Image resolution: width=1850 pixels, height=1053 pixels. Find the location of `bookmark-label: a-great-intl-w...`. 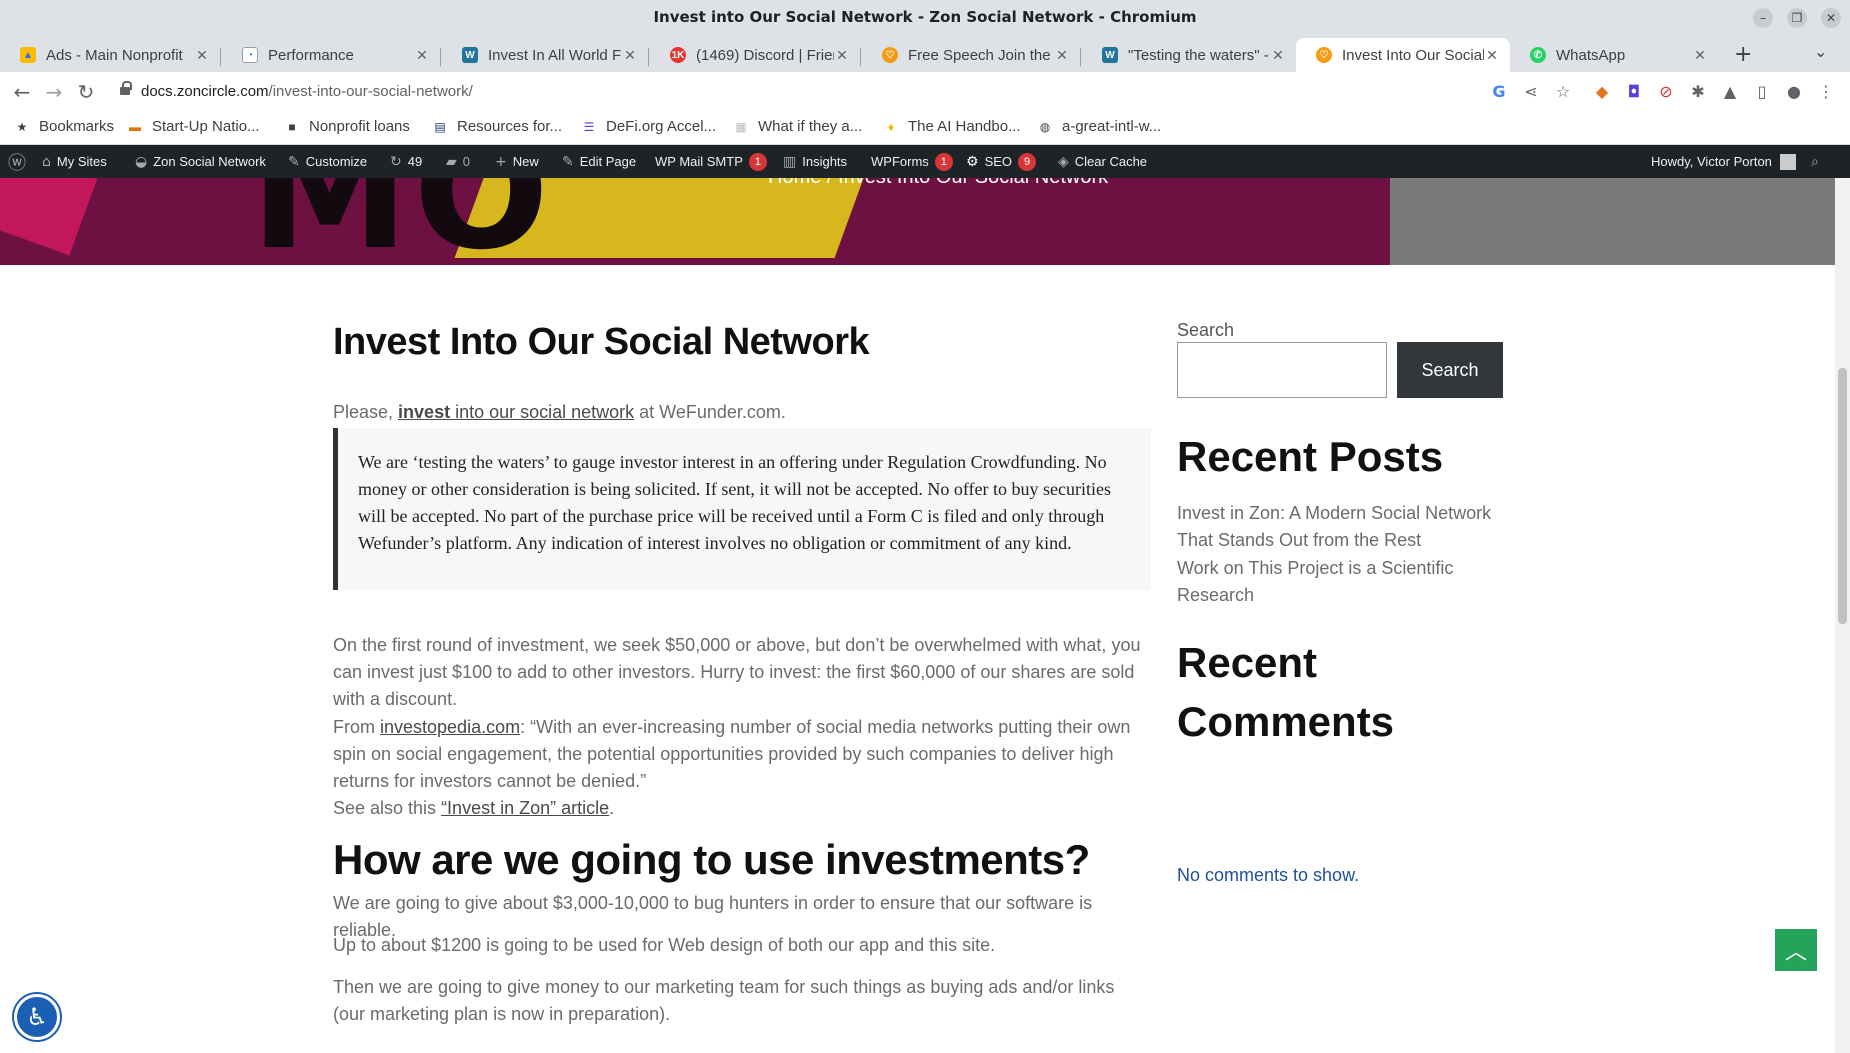

bookmark-label: a-great-intl-w... is located at coordinates (1112, 126).